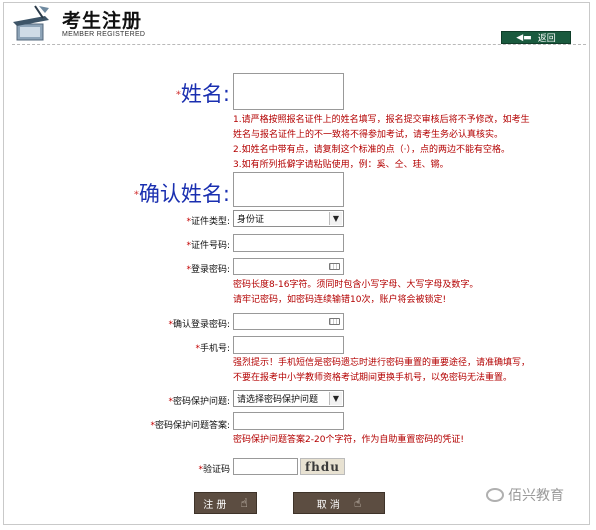 This screenshot has height=530, width=596. I want to click on phone-label: 手机号:, so click(214, 349).